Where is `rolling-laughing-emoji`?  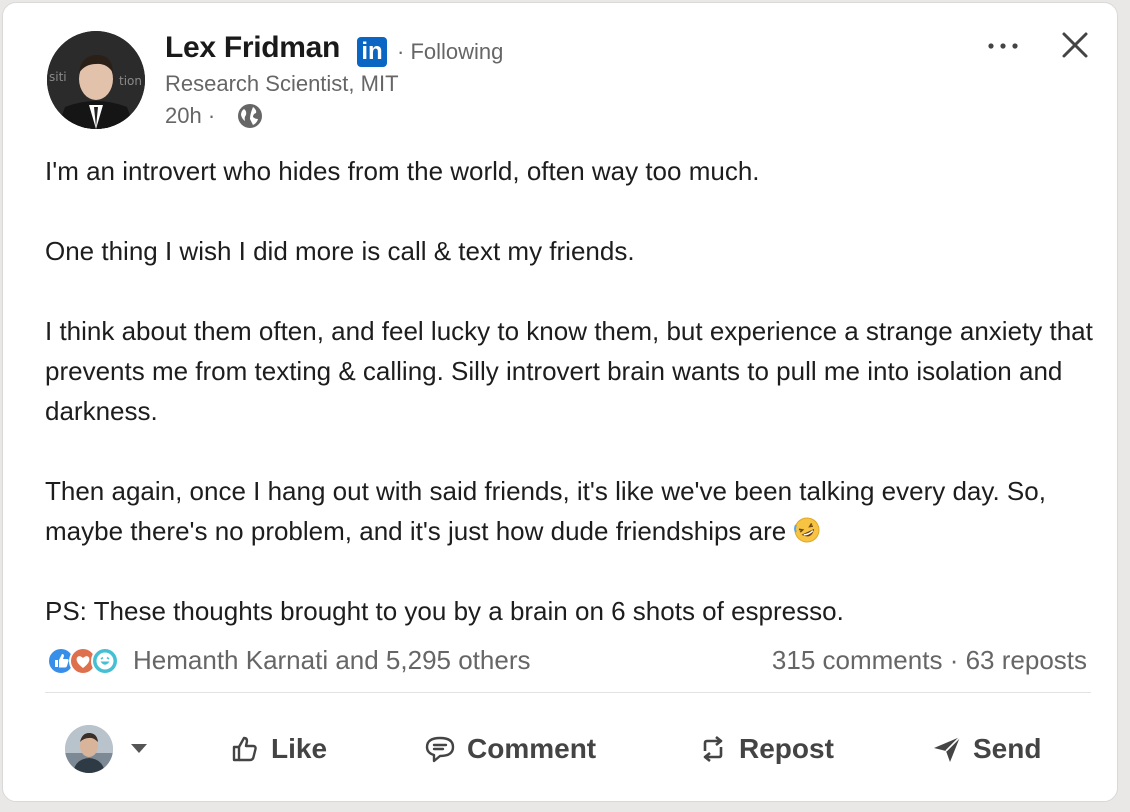 rolling-laughing-emoji is located at coordinates (807, 530).